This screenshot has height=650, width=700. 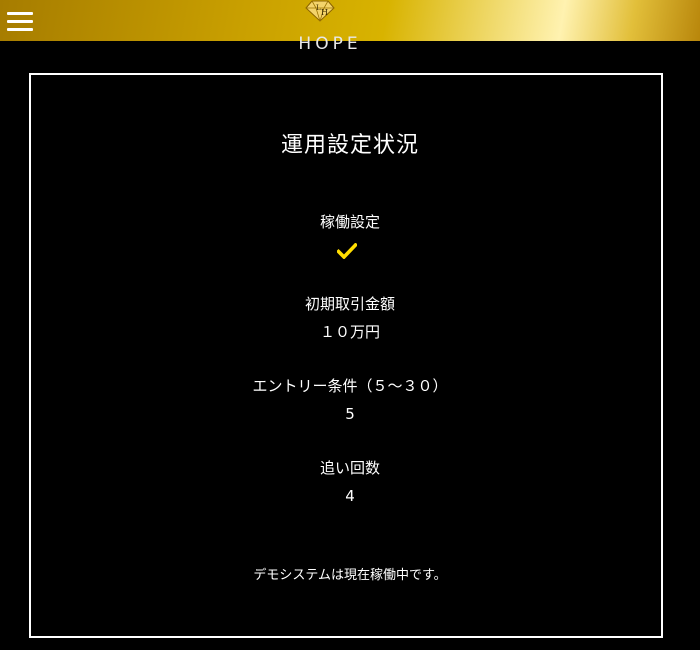 I want to click on brand-name: HOPE, so click(x=330, y=44).